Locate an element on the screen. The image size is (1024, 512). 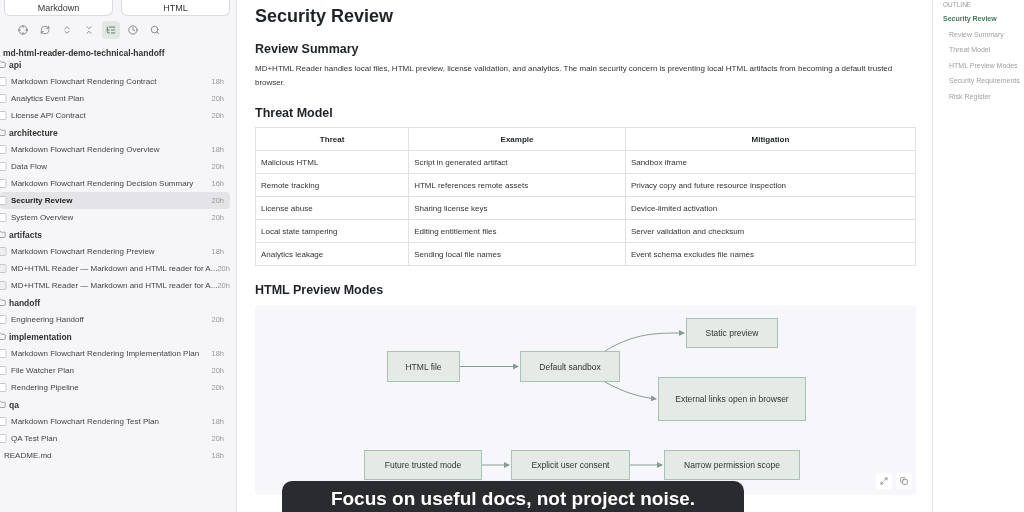
table-cell: Device-limited activation is located at coordinates (770, 208).